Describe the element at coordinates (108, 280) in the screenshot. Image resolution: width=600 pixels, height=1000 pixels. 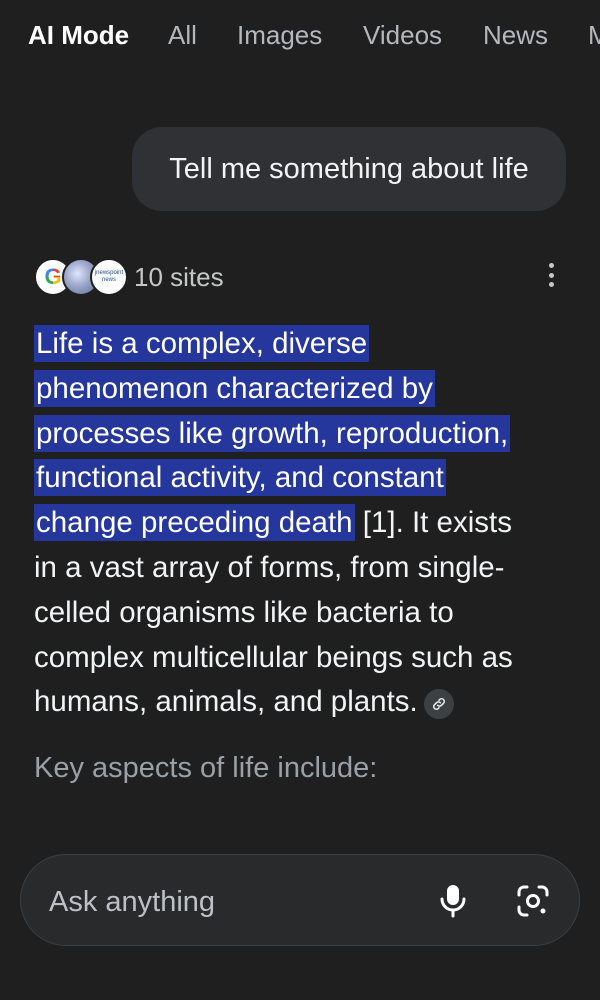
I see `news-favicon-text-2: news` at that location.